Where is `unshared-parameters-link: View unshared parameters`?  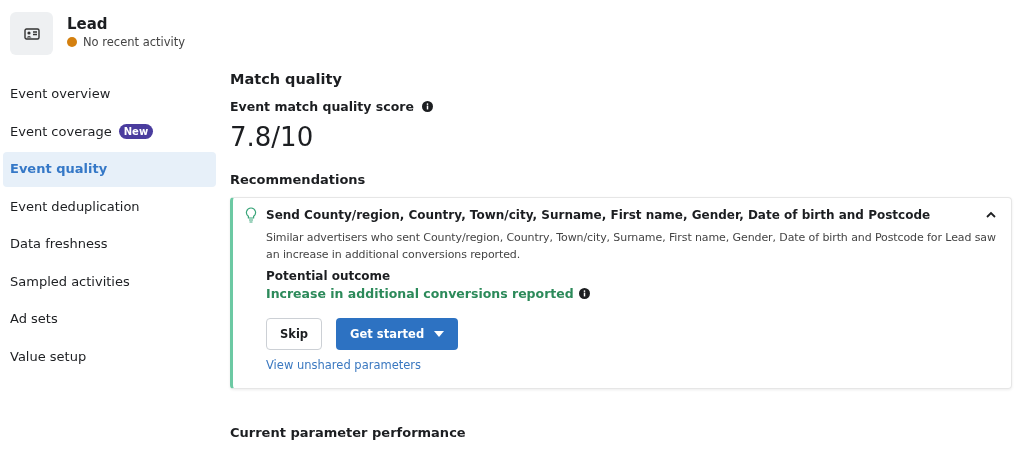 unshared-parameters-link: View unshared parameters is located at coordinates (631, 365).